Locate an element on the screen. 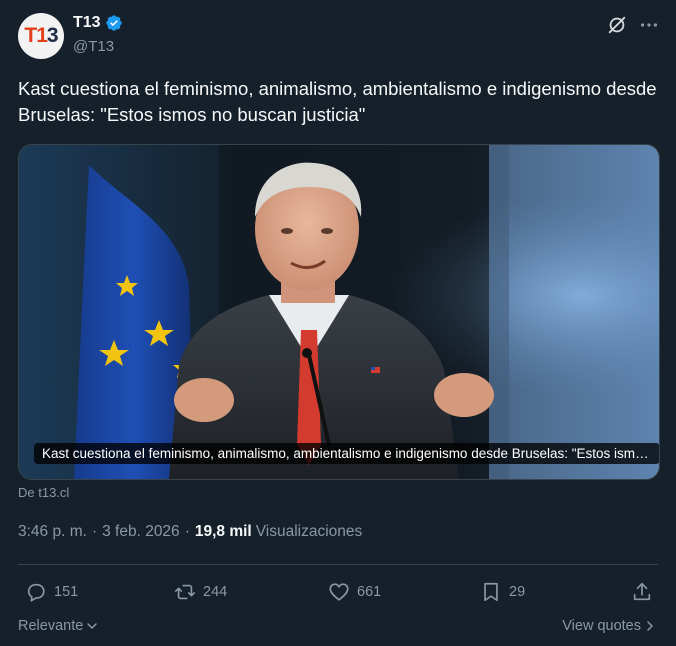 The height and width of the screenshot is (646, 676). share-icon is located at coordinates (642, 591).